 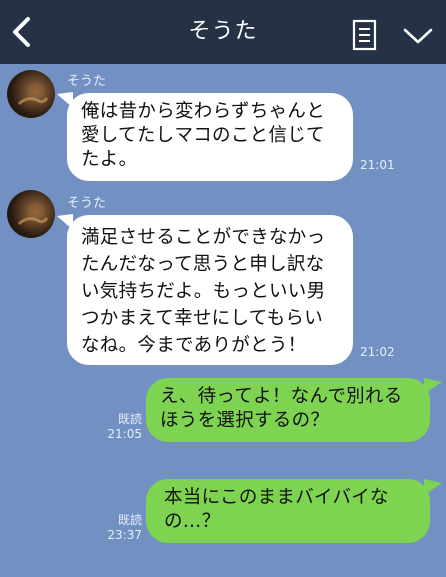 What do you see at coordinates (124, 535) in the screenshot?
I see `message-time: 23:37` at bounding box center [124, 535].